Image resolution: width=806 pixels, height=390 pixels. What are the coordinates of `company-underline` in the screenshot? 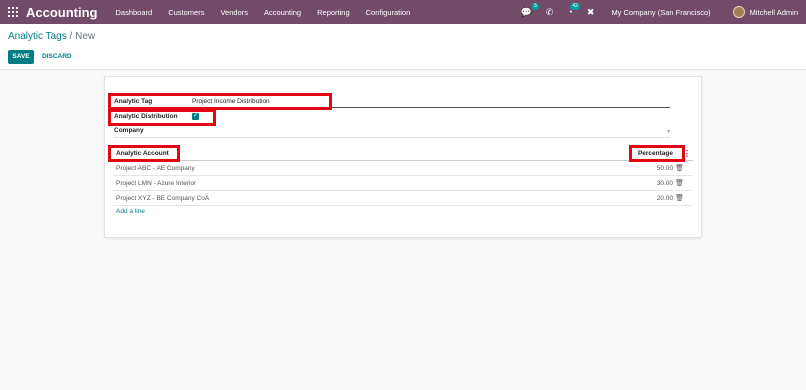 It's located at (392, 137).